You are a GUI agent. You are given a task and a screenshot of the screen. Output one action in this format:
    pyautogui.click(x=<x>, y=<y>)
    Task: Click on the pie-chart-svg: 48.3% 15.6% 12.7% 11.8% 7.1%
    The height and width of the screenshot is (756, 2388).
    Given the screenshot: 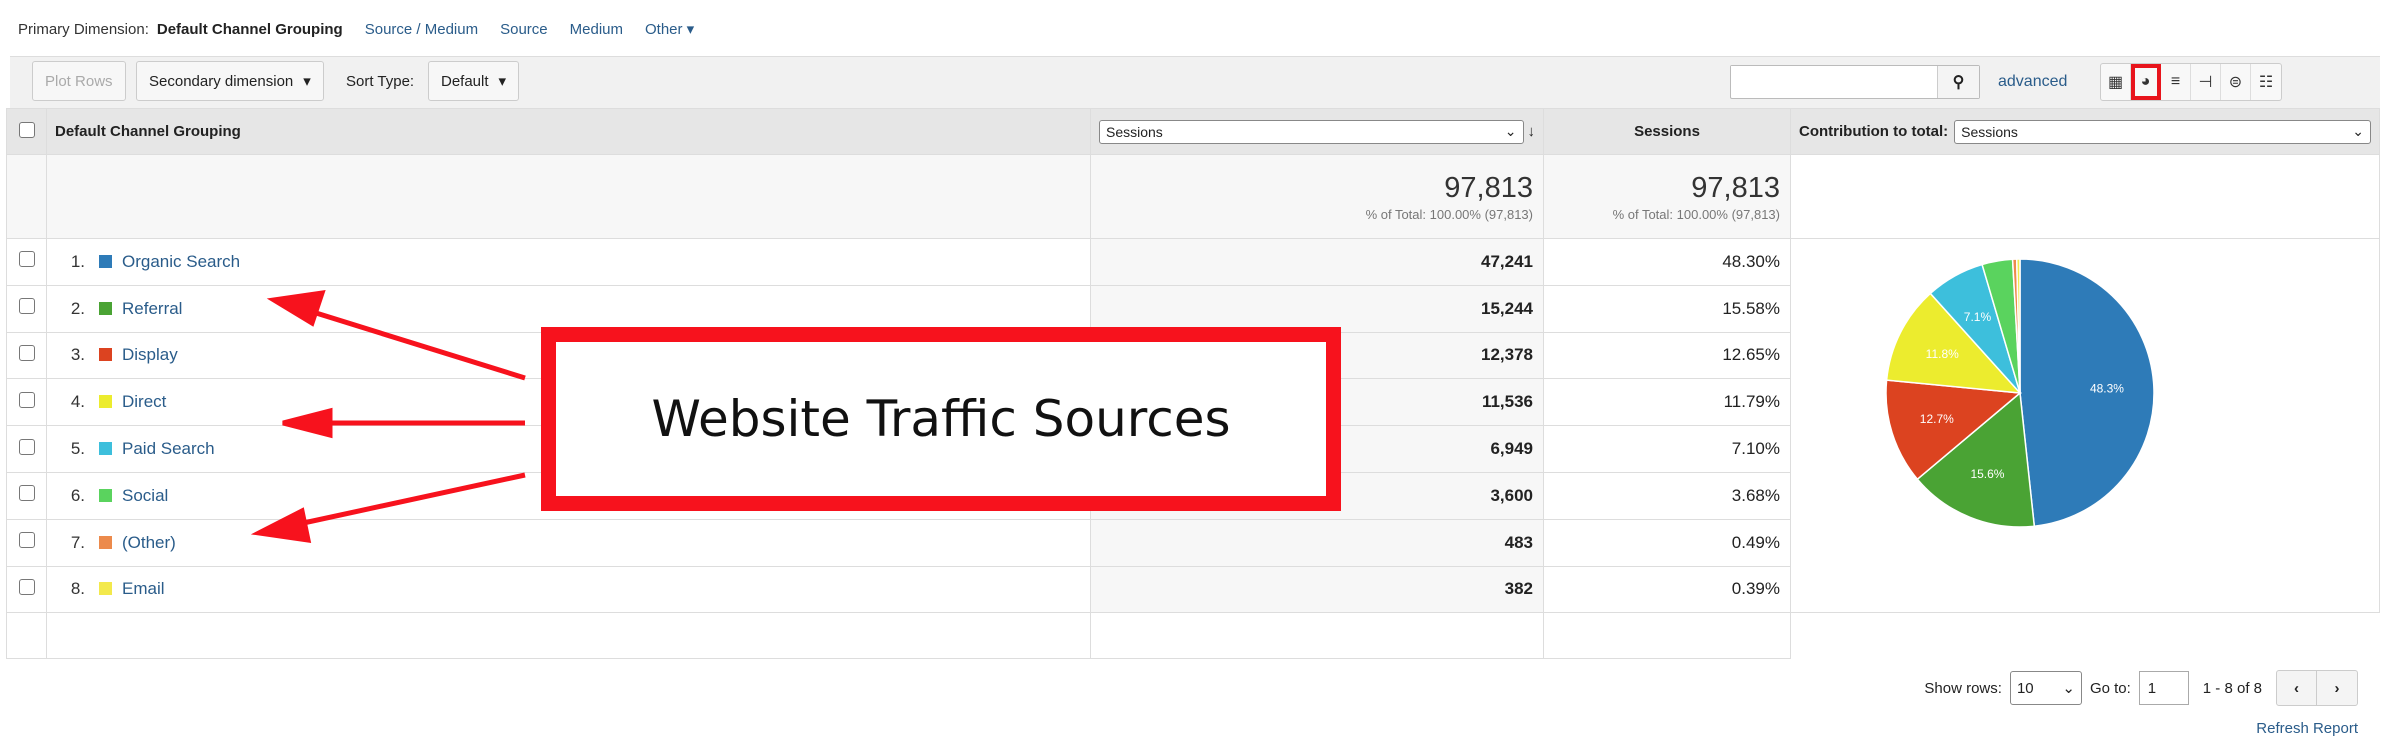 What is the action you would take?
    pyautogui.click(x=2020, y=393)
    